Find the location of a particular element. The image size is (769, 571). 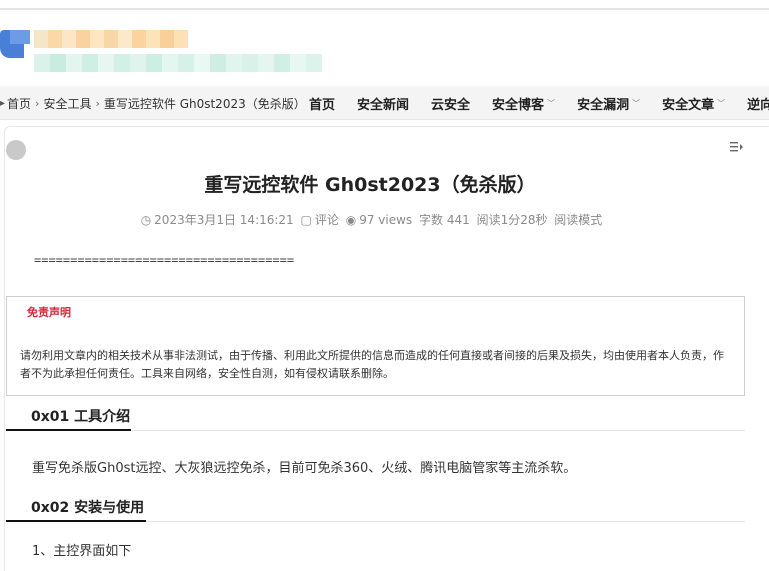

nav-item-cloud-security: 云安全 is located at coordinates (450, 103).